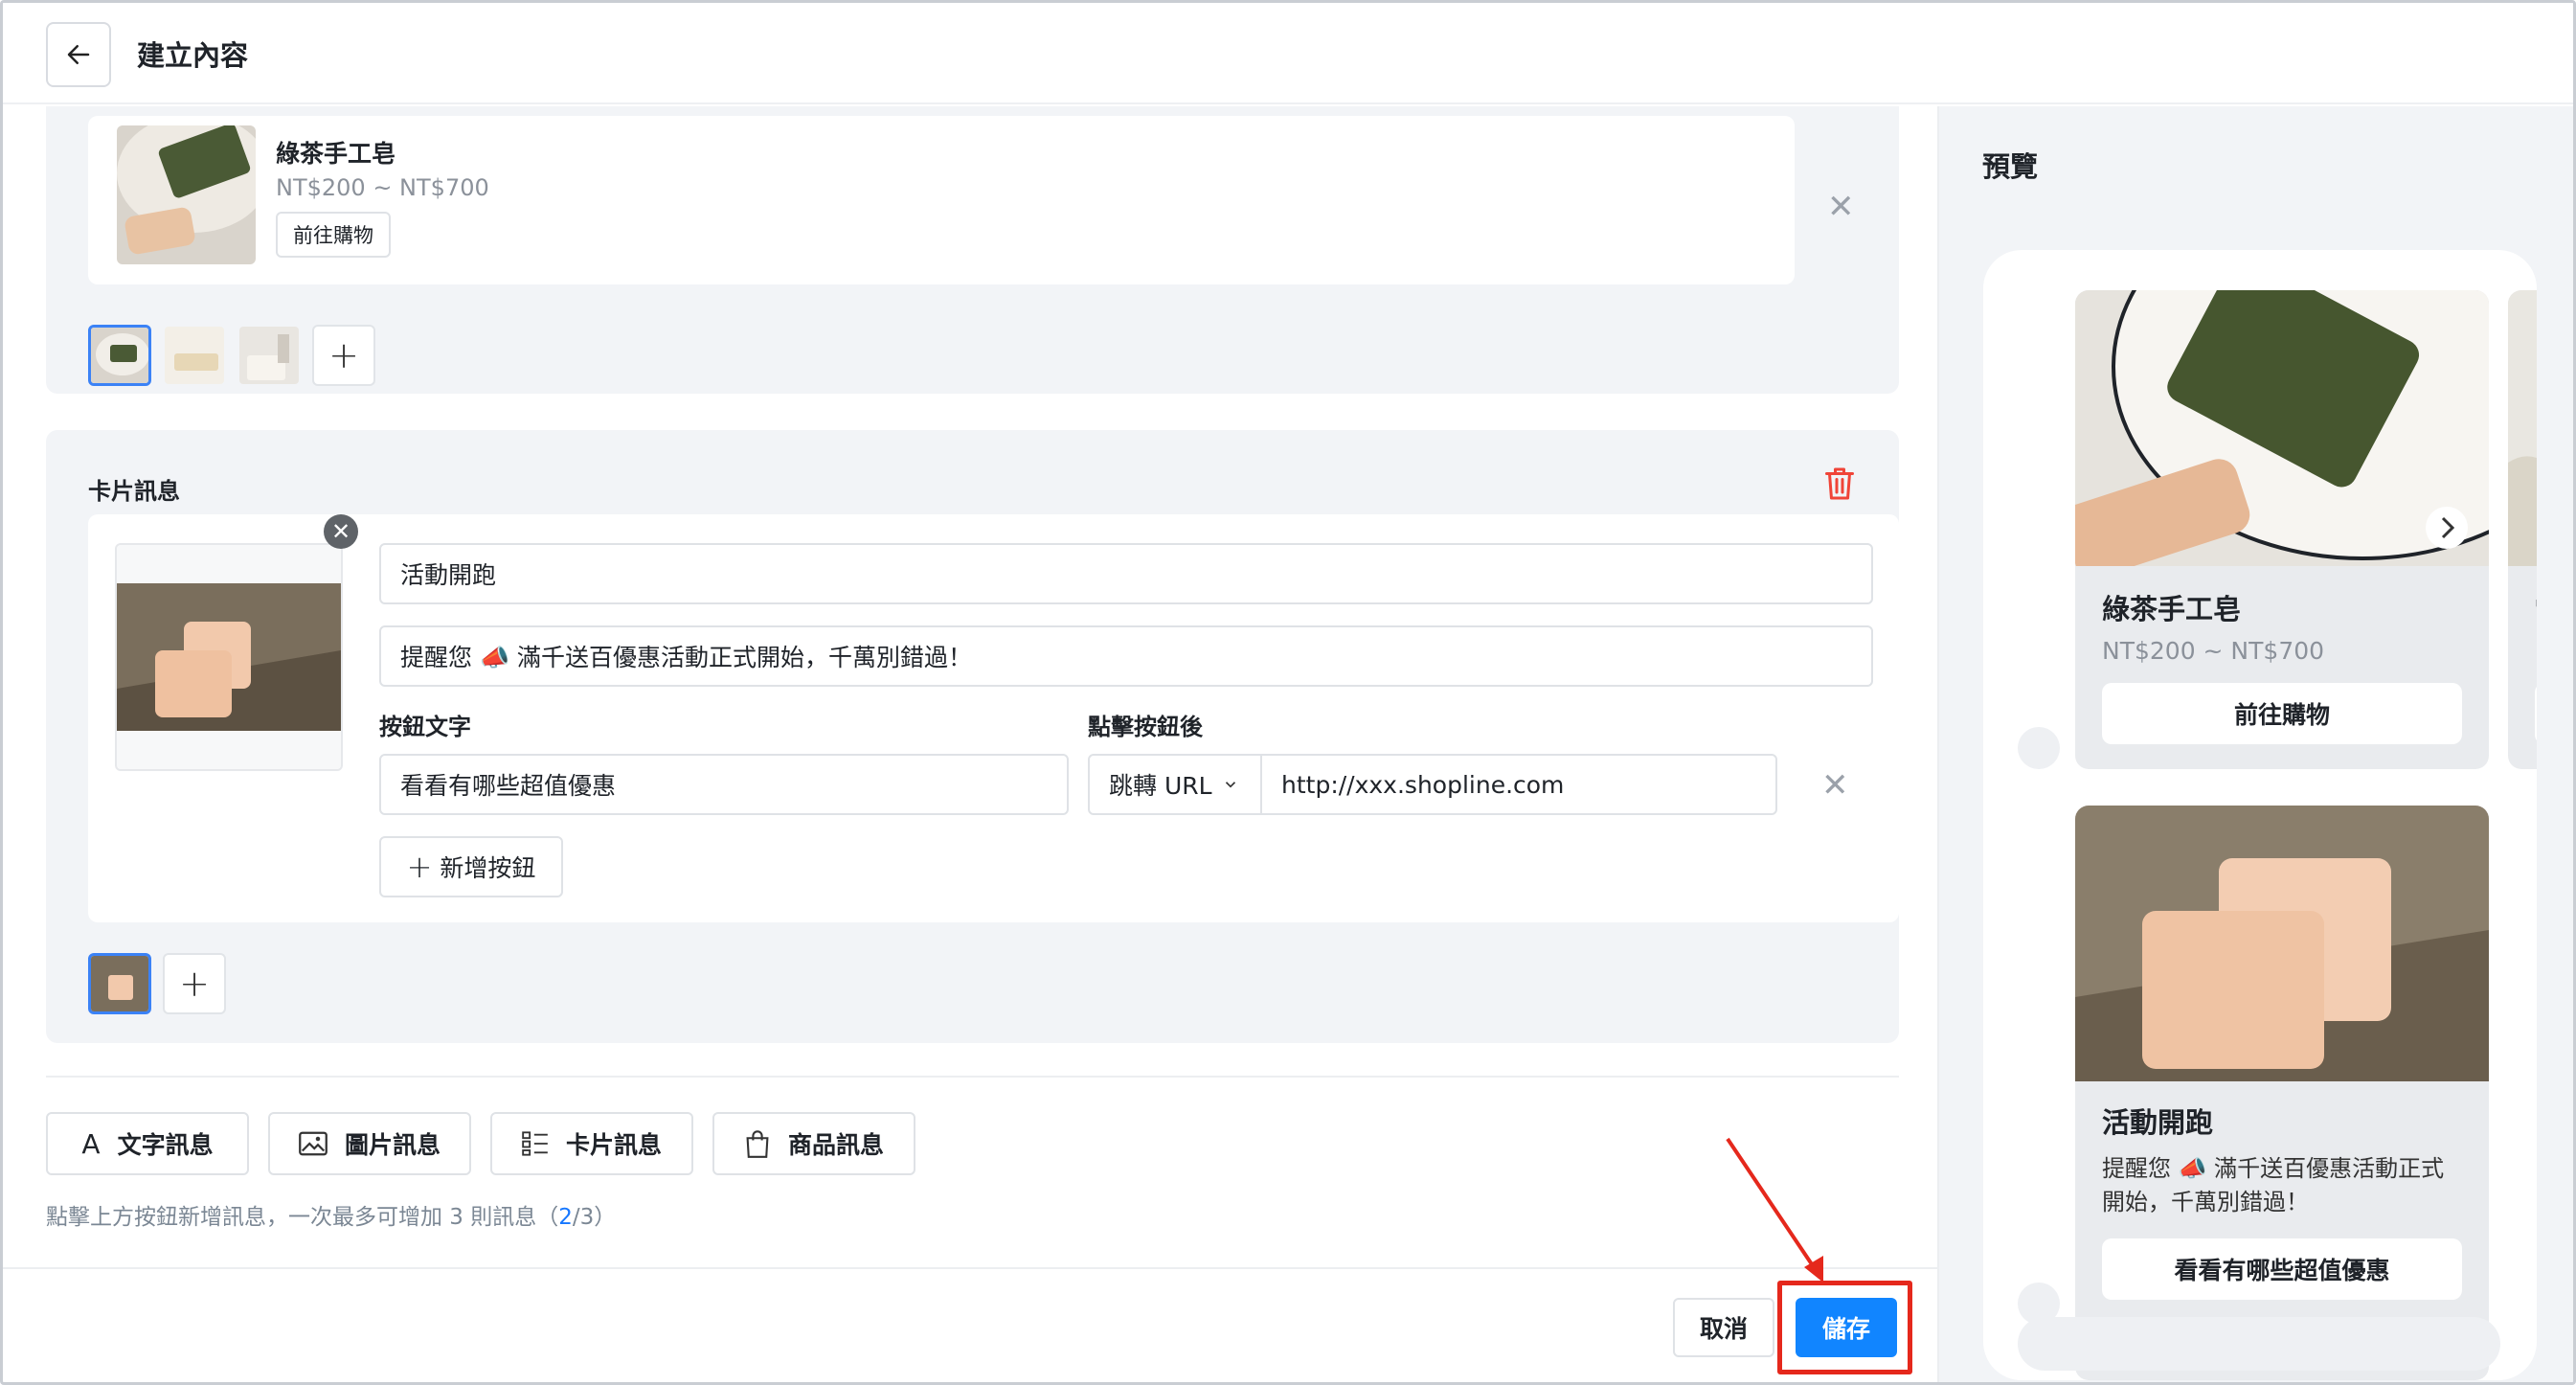  I want to click on add-card-button: +, so click(194, 983).